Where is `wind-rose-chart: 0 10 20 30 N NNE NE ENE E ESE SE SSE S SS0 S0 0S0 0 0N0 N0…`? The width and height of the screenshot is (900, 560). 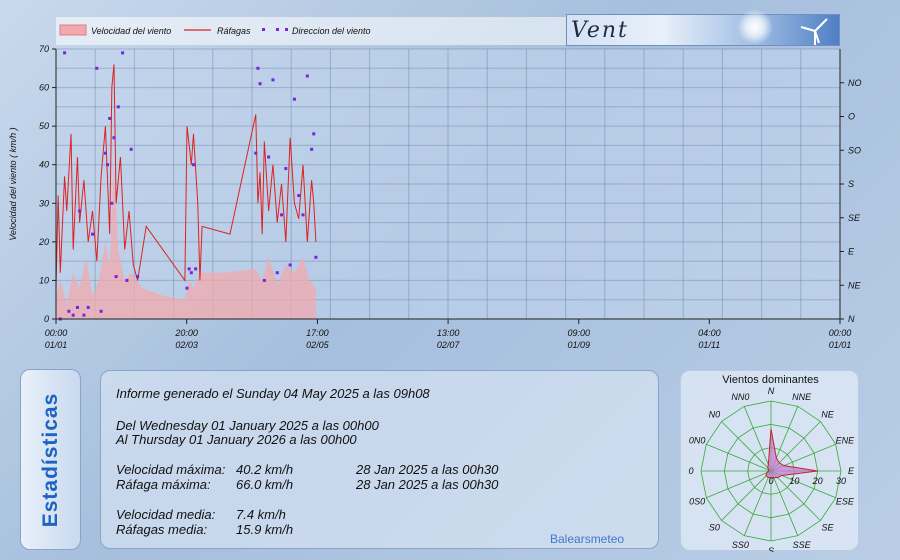 wind-rose-chart: 0 10 20 30 N NNE NE ENE E ESE SE SSE S SS0 S0 0S0 0 0N0 N0… is located at coordinates (771, 469).